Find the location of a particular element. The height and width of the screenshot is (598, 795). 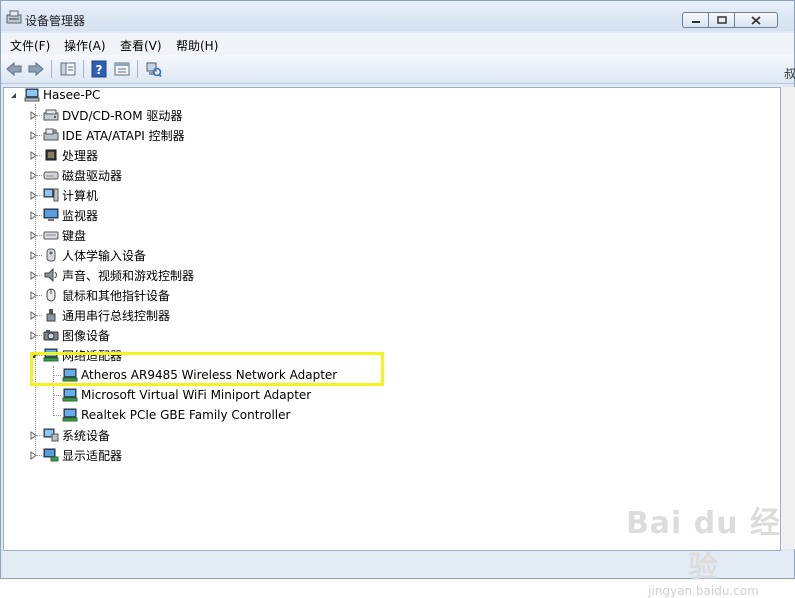

close-button is located at coordinates (756, 20).